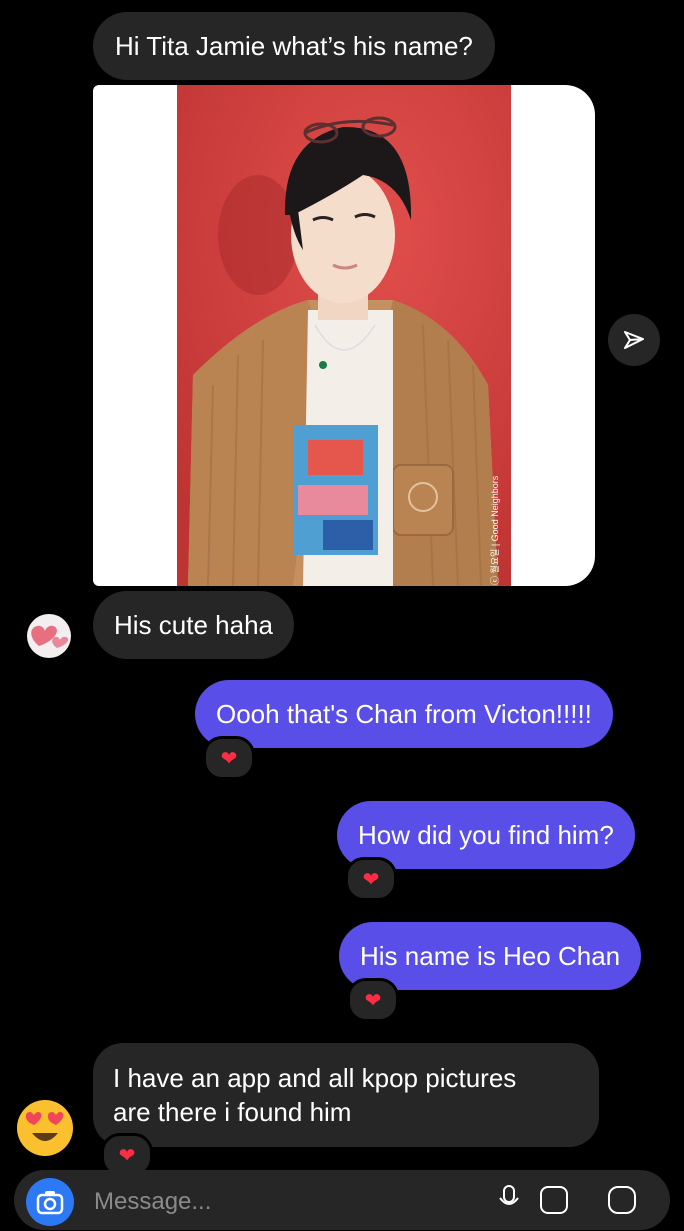 The image size is (684, 1231). What do you see at coordinates (622, 1200) in the screenshot?
I see `sticker-icon` at bounding box center [622, 1200].